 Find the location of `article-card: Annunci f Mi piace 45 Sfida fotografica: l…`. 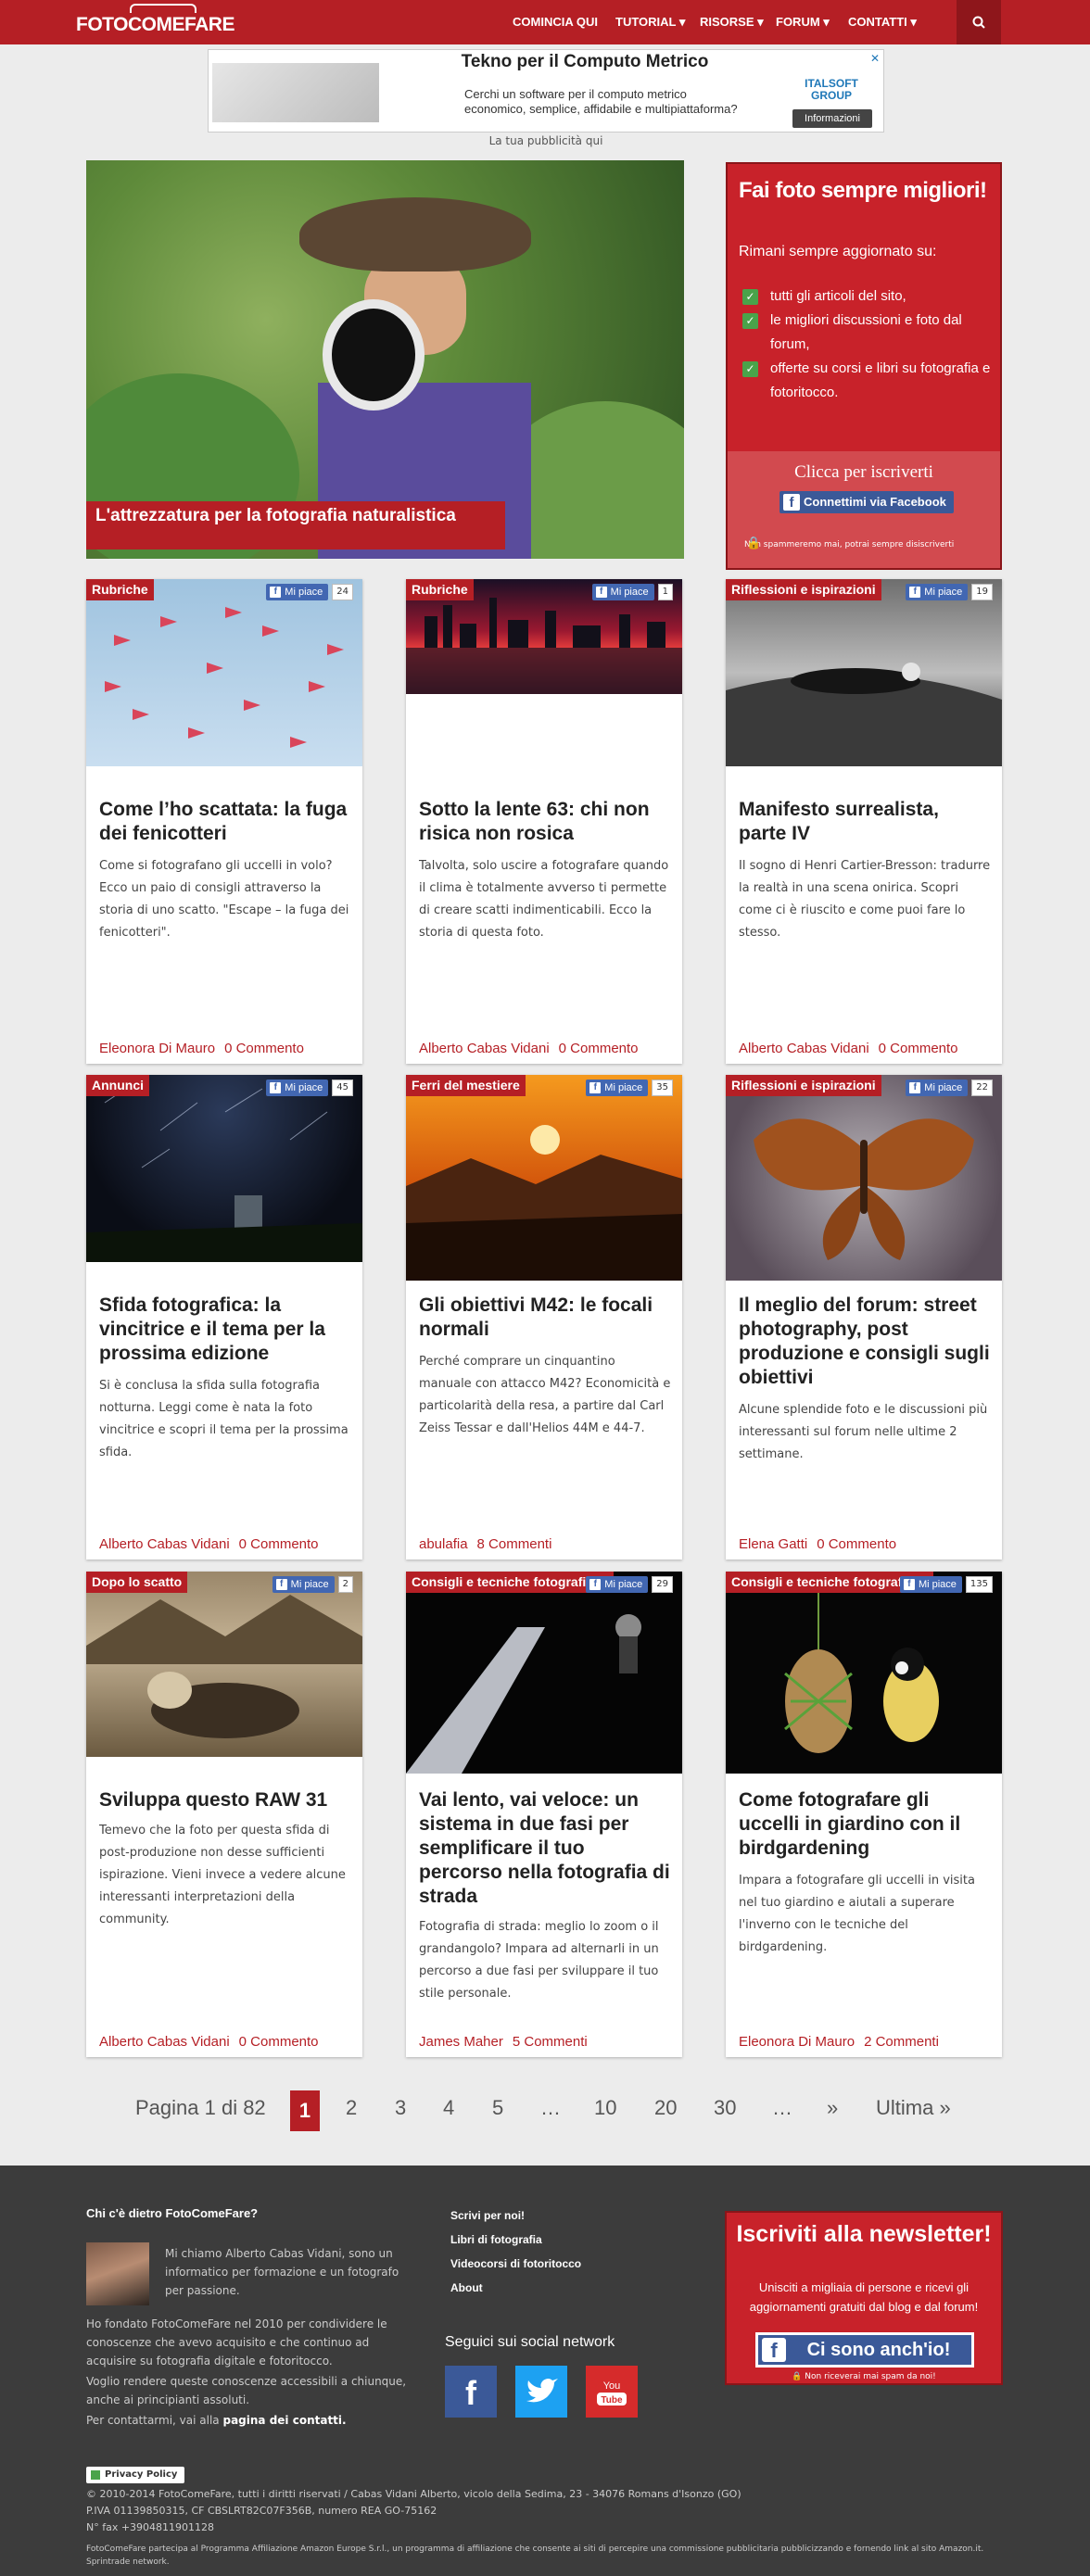

article-card: Annunci f Mi piace 45 Sfida fotografica: l… is located at coordinates (224, 1317).